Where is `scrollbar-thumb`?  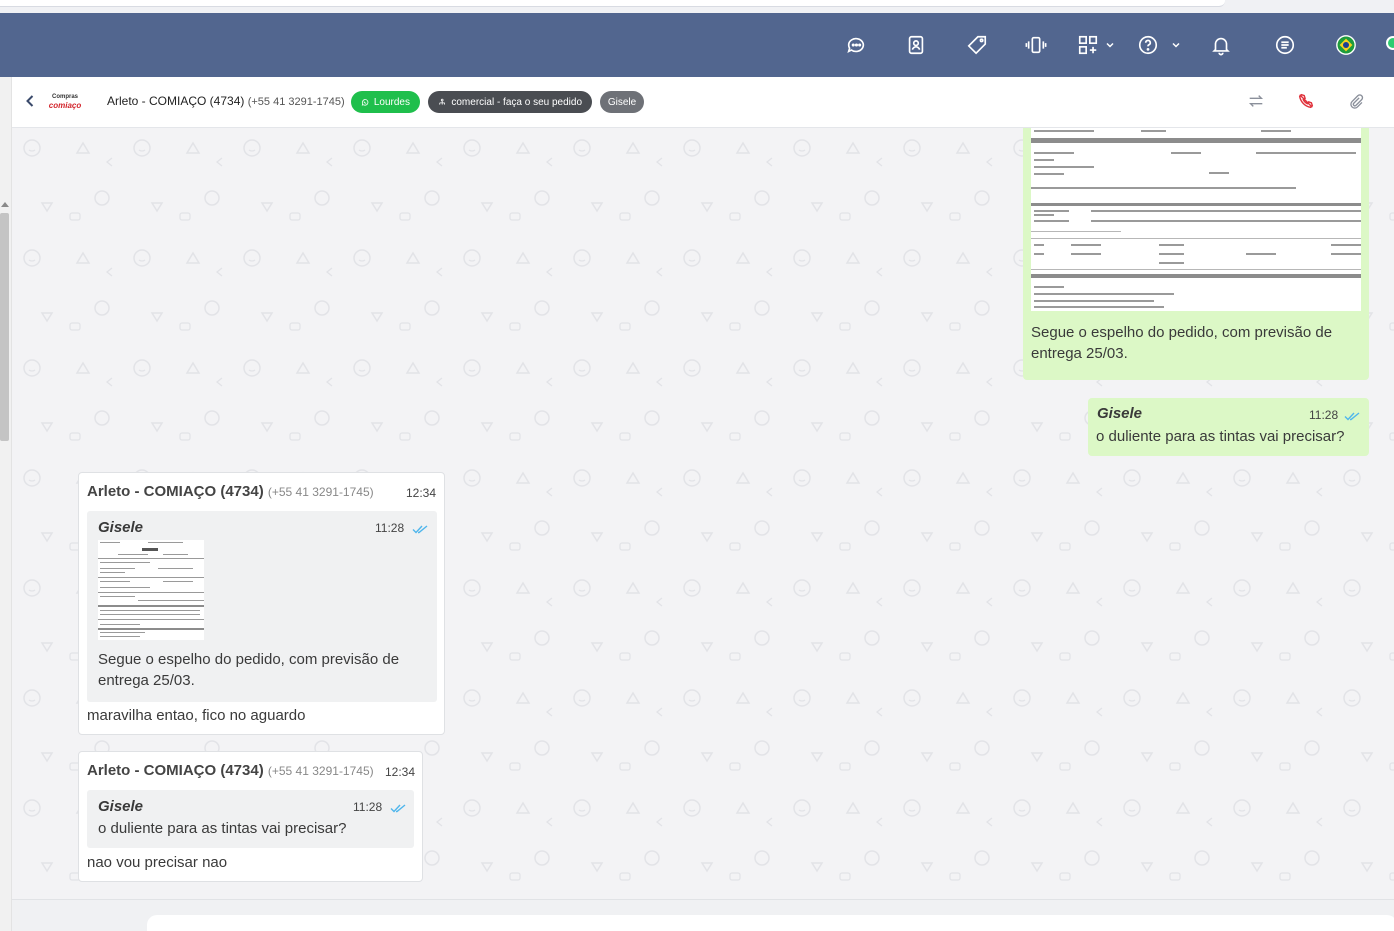
scrollbar-thumb is located at coordinates (4, 327).